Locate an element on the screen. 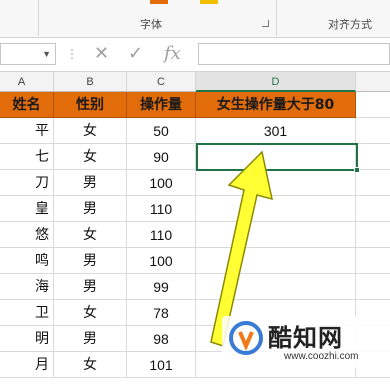 The image size is (390, 390). table-row: 皇男 110 is located at coordinates (195, 209).